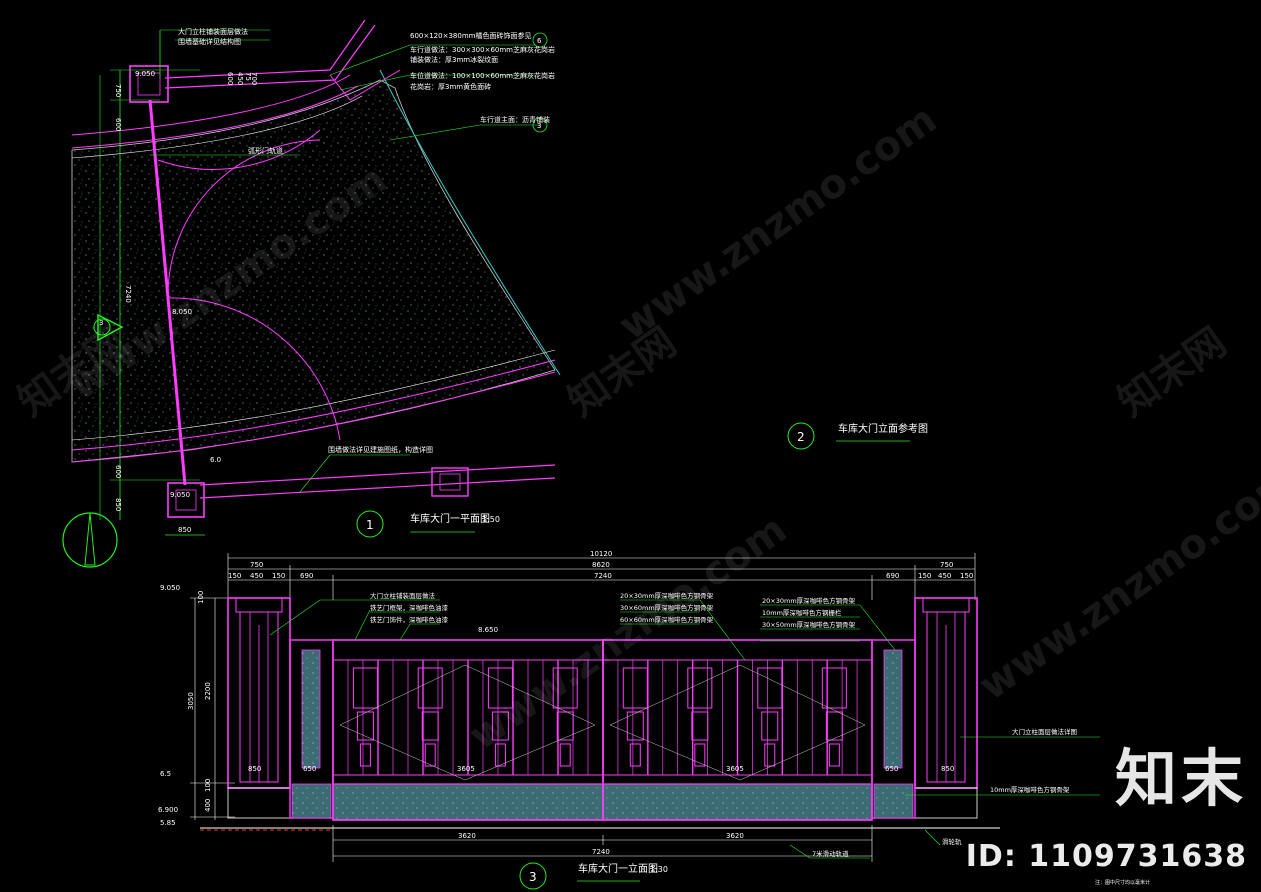 The image size is (1261, 892). I want to click on level-3: 6.5, so click(165, 774).